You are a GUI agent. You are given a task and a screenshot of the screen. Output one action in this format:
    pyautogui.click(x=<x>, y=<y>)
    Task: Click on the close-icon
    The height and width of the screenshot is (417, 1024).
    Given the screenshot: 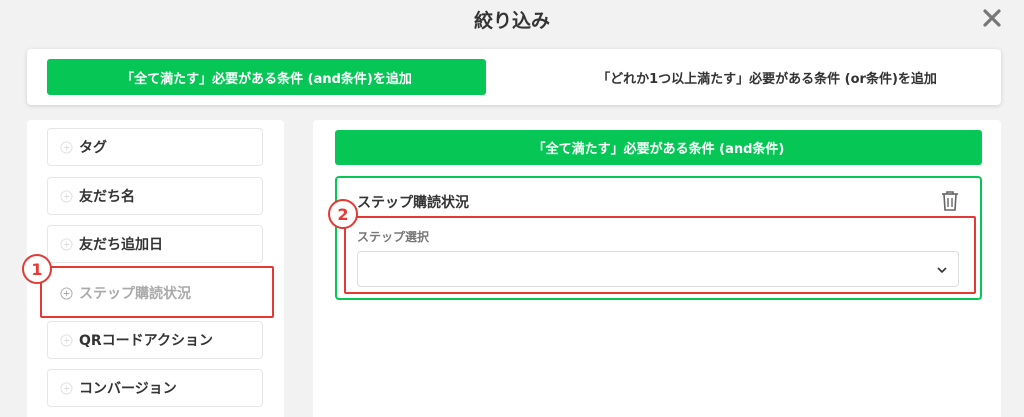 What is the action you would take?
    pyautogui.click(x=992, y=18)
    